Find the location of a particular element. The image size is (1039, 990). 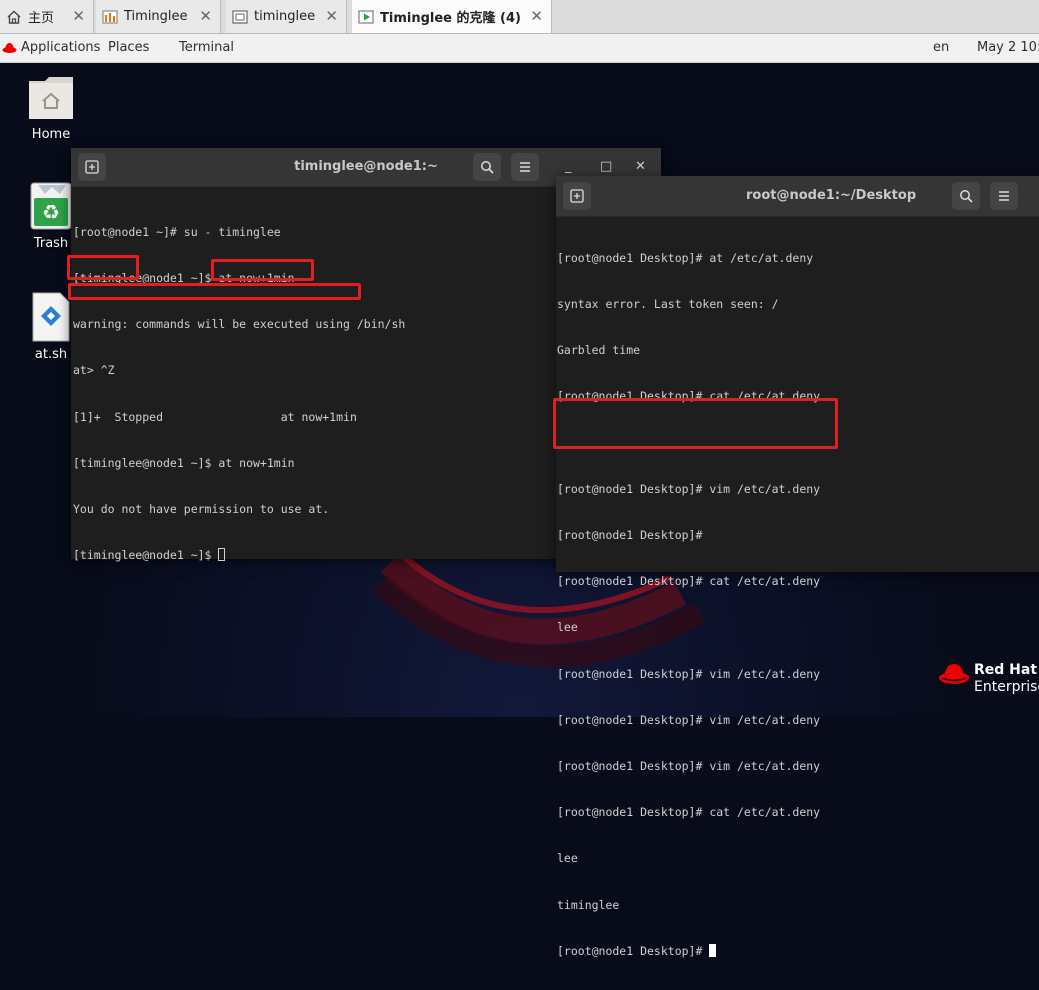

tab-label: Timinglee is located at coordinates (156, 16).